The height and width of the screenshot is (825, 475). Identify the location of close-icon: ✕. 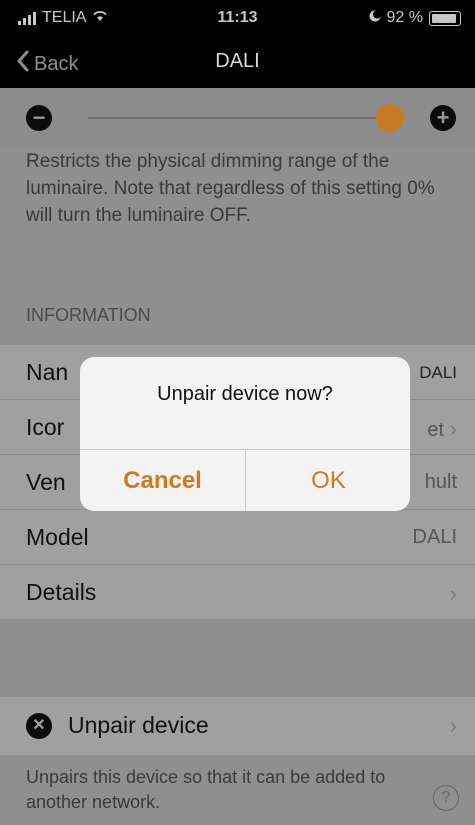
(39, 726).